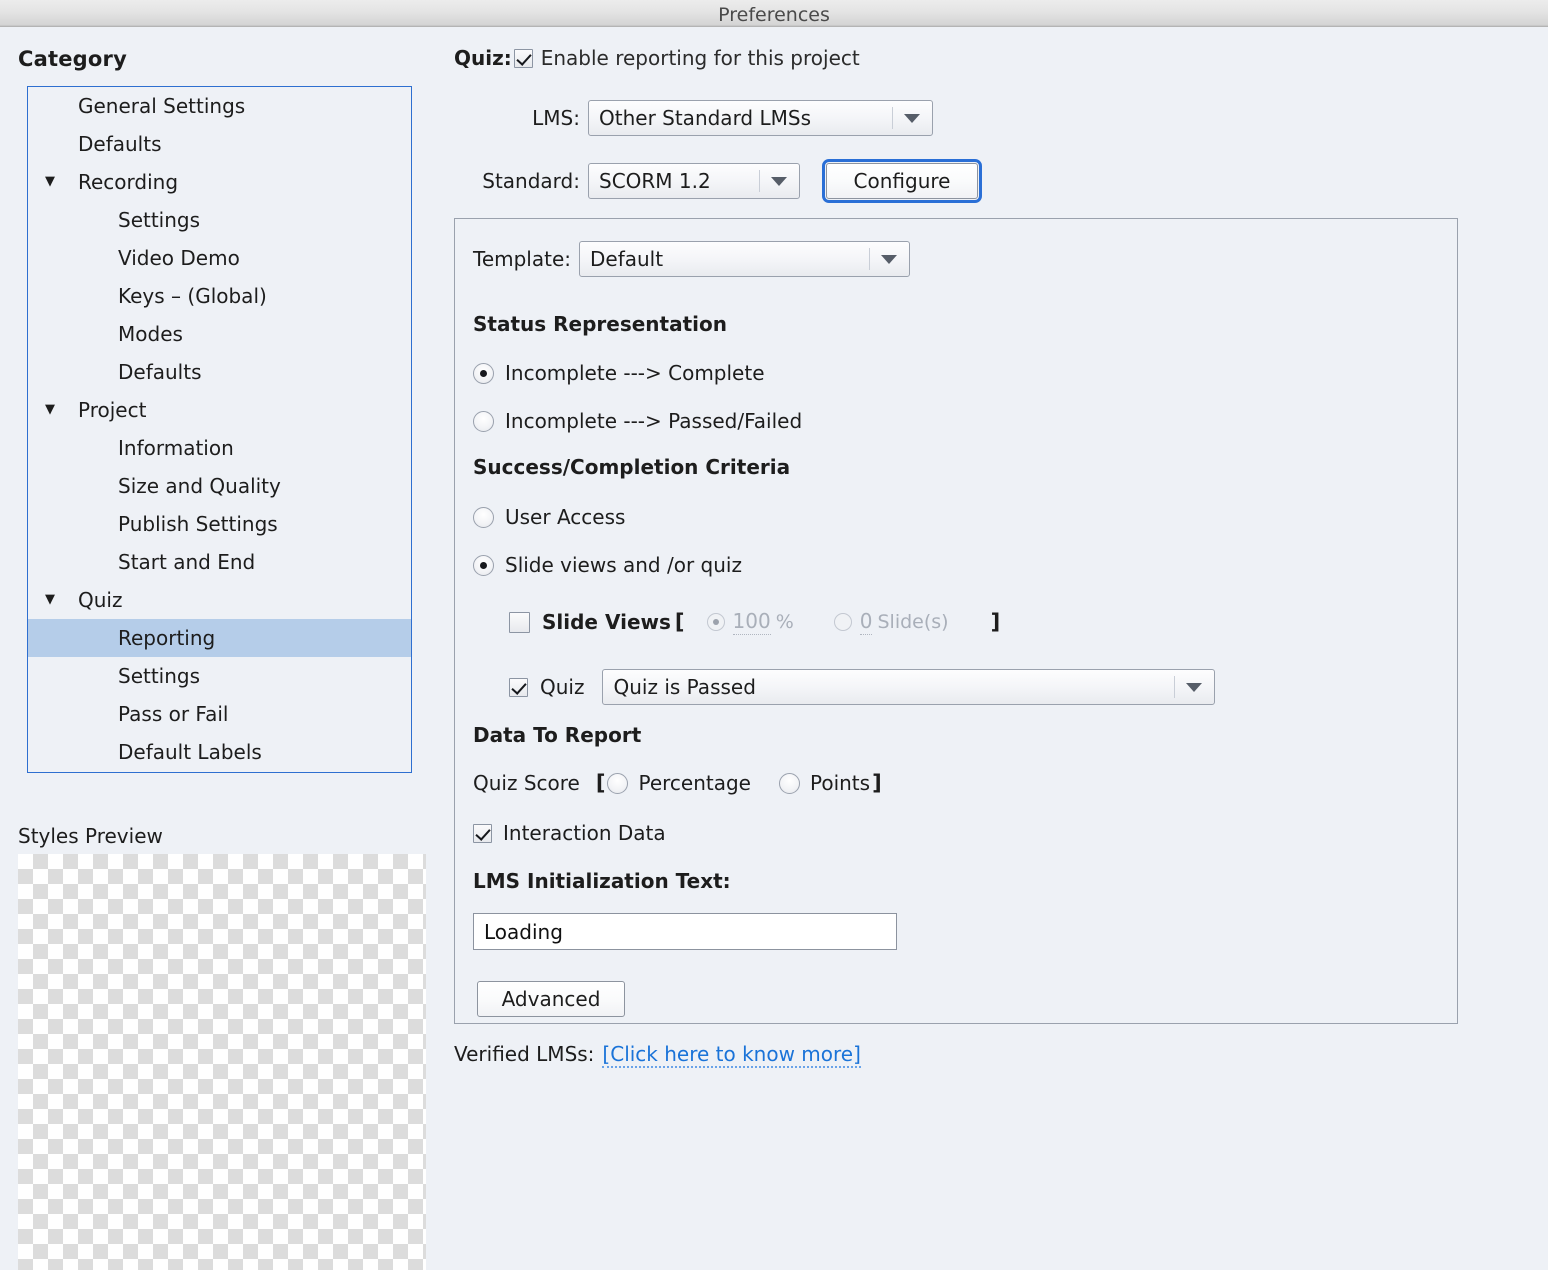  Describe the element at coordinates (700, 58) in the screenshot. I see `enable-reporting-label: Enable reporting for this project` at that location.